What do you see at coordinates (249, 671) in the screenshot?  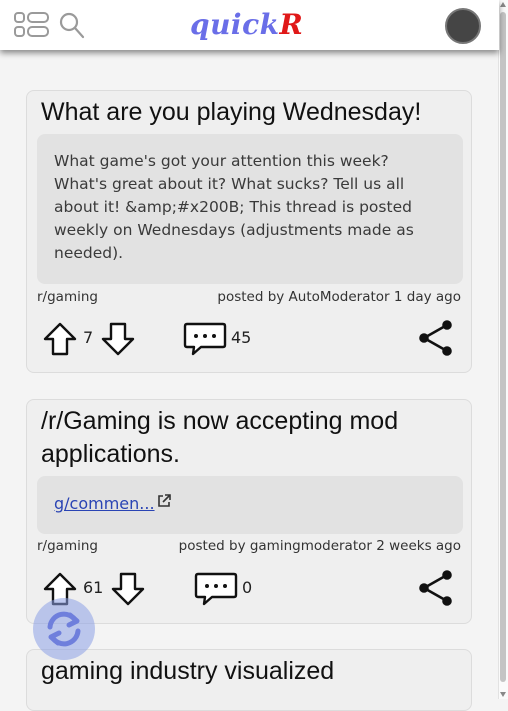 I see `post-title: gaming industry visualized` at bounding box center [249, 671].